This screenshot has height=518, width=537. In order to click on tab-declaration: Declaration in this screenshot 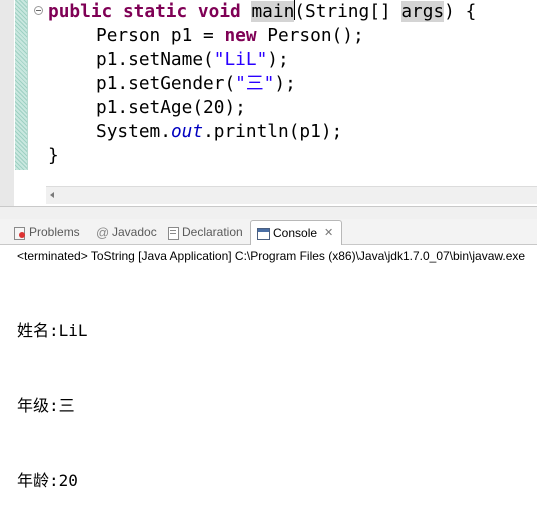, I will do `click(204, 232)`.